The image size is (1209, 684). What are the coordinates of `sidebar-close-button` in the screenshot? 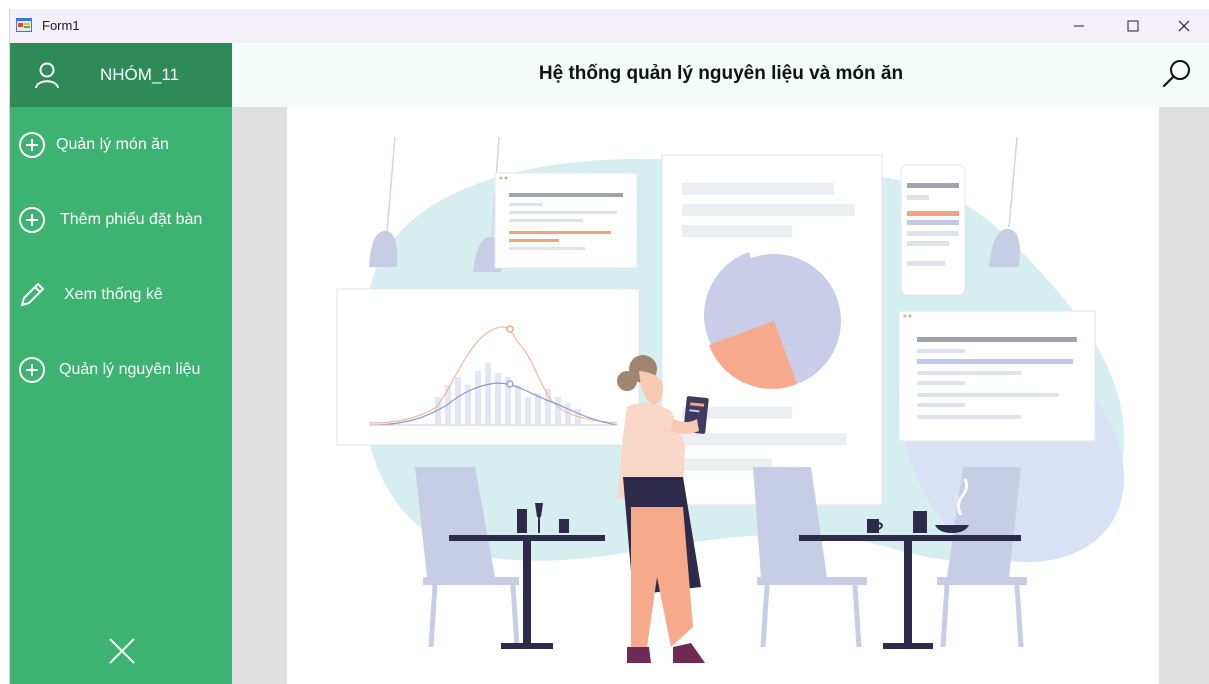 It's located at (122, 651).